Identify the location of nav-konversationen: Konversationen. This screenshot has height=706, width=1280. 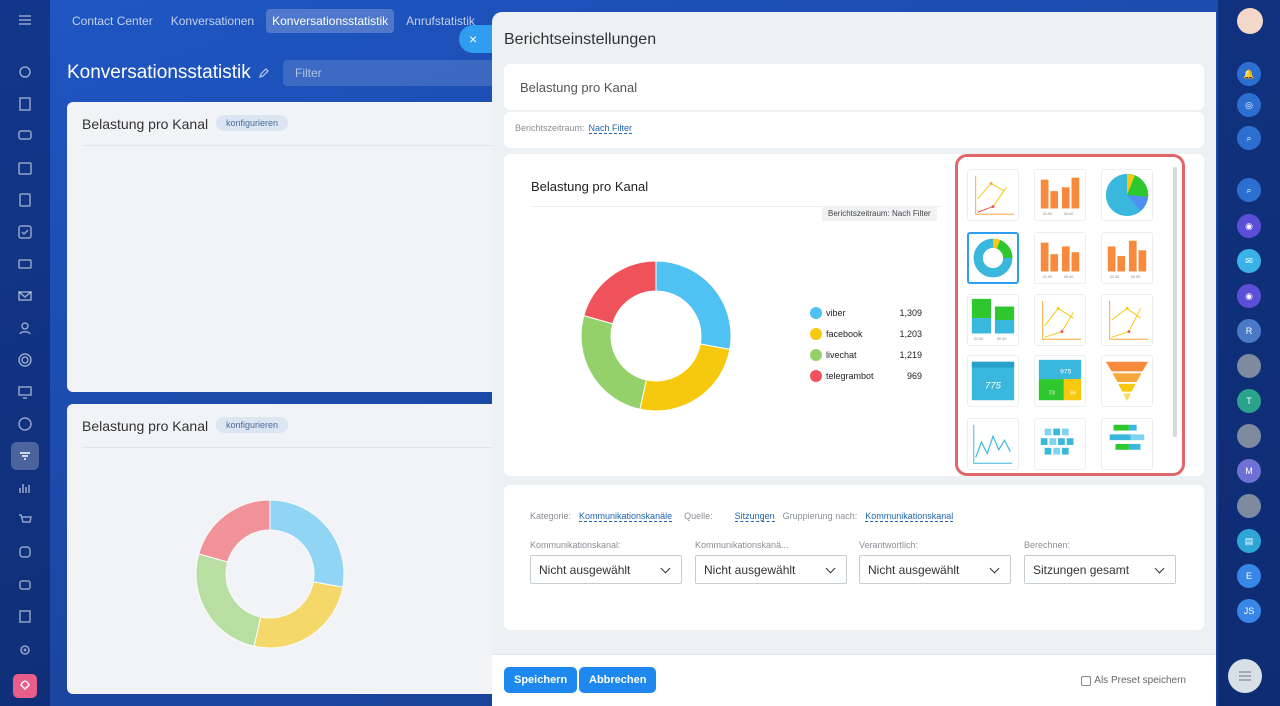
(212, 21).